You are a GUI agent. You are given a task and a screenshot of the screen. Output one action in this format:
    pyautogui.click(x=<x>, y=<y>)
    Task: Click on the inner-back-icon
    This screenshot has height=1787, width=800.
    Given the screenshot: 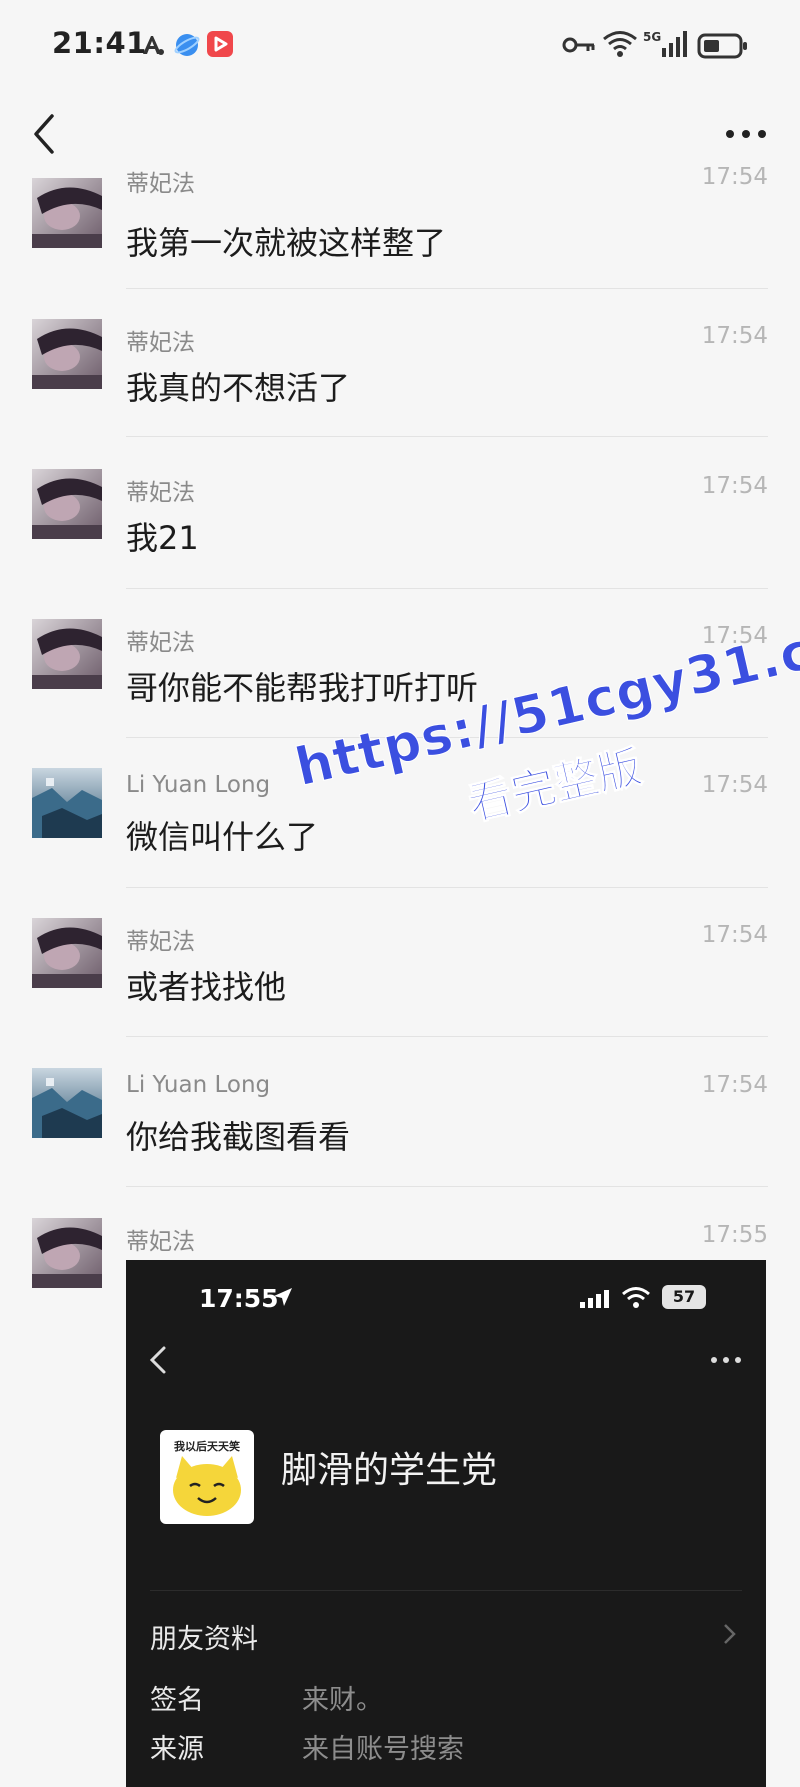 What is the action you would take?
    pyautogui.click(x=159, y=1362)
    